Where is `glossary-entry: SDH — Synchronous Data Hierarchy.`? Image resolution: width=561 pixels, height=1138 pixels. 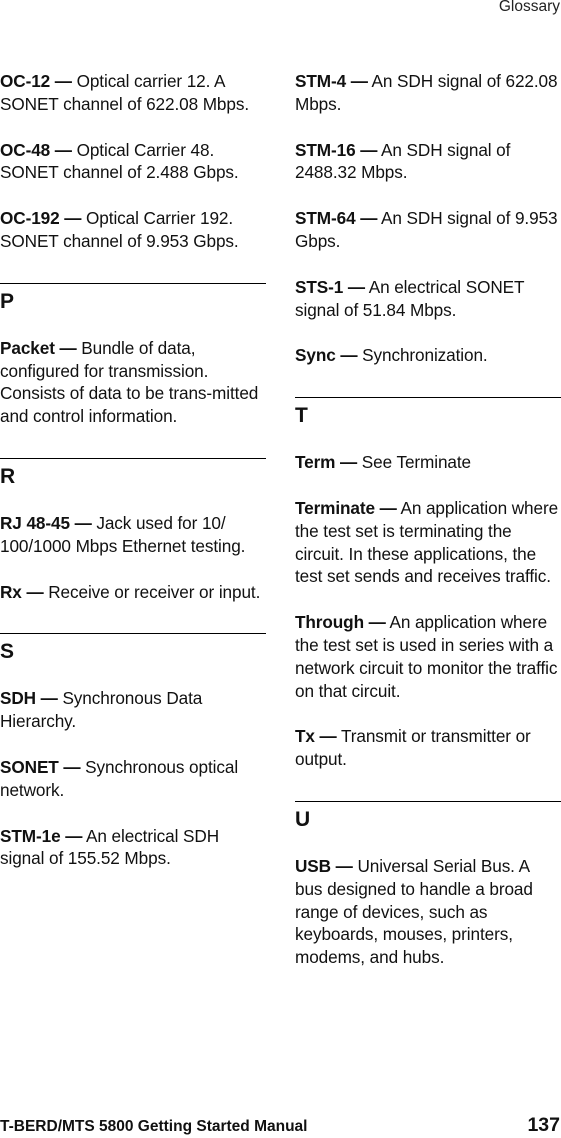
glossary-entry: SDH — Synchronous Data Hierarchy. is located at coordinates (133, 710).